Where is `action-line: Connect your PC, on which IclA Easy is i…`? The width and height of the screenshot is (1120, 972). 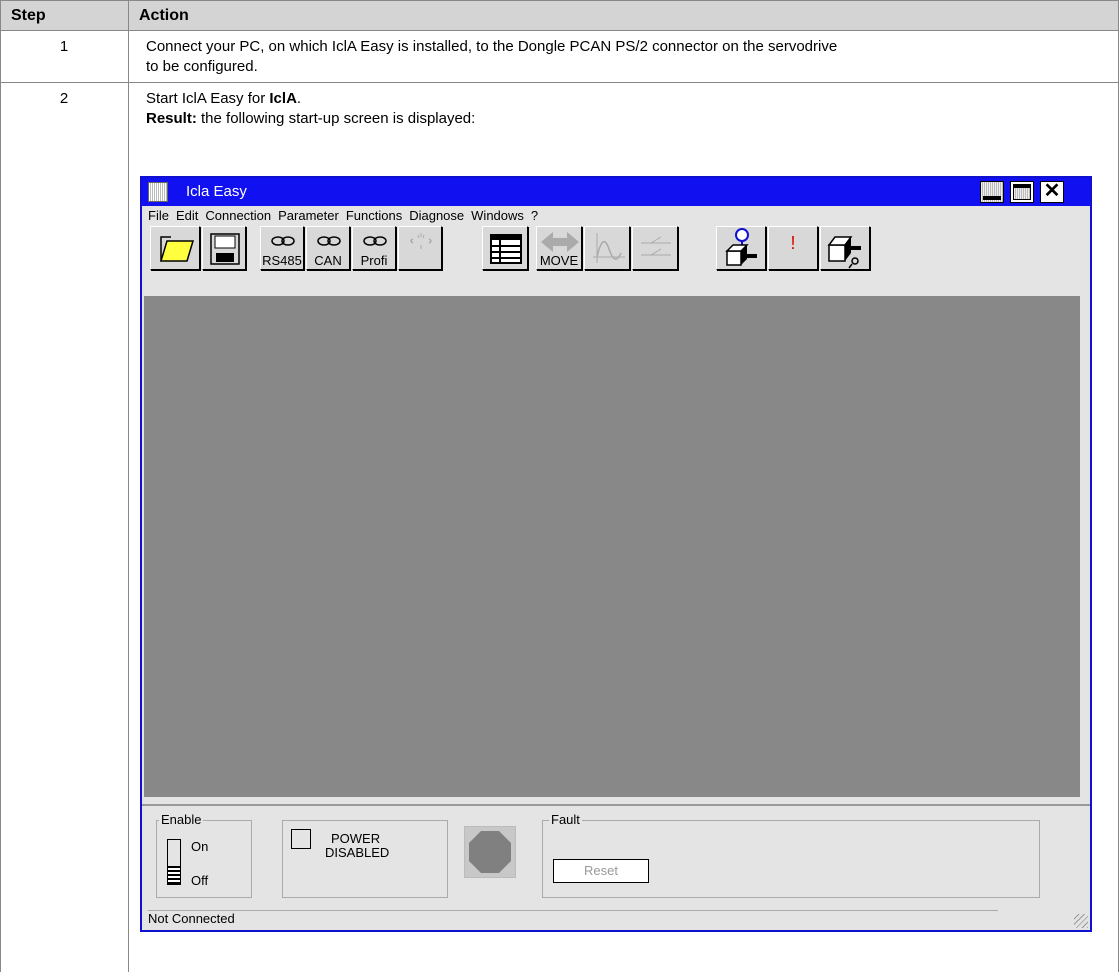
action-line: Connect your PC, on which IclA Easy is i… is located at coordinates (492, 46).